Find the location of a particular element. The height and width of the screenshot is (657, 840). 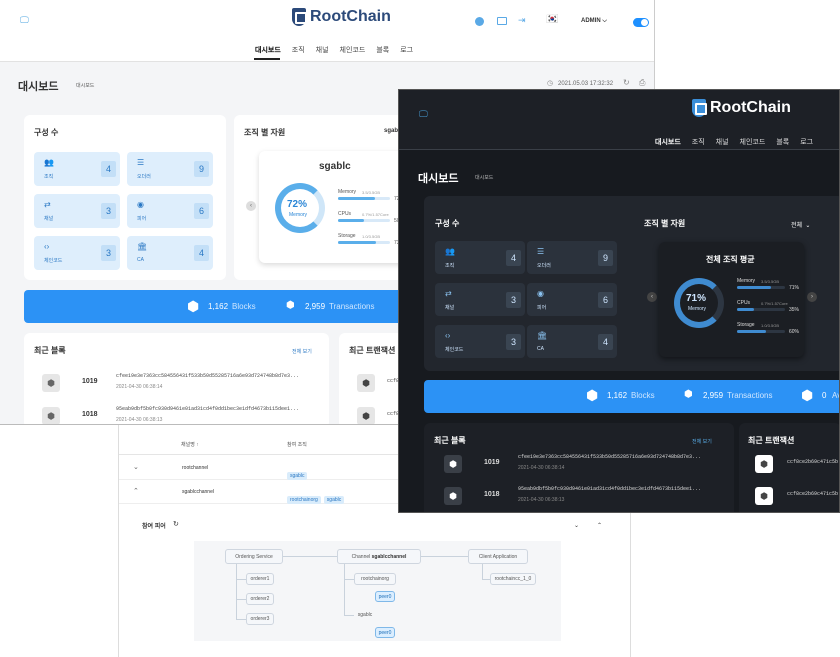

org-select: 전체 ⌄ is located at coordinates (800, 224).